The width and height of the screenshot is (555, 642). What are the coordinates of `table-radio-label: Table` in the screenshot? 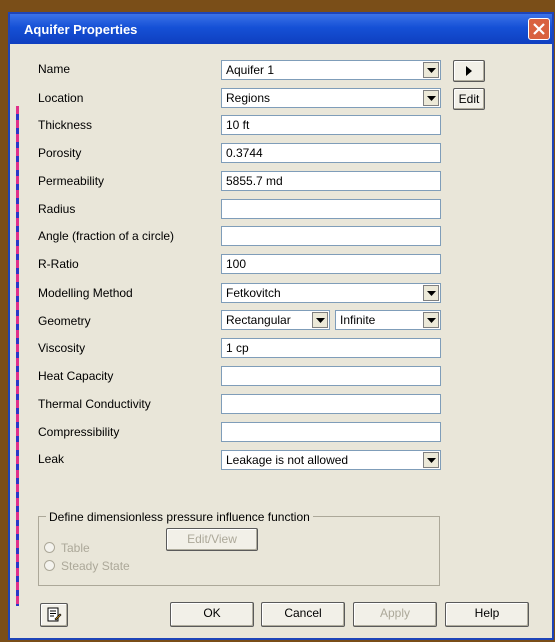 It's located at (75, 548).